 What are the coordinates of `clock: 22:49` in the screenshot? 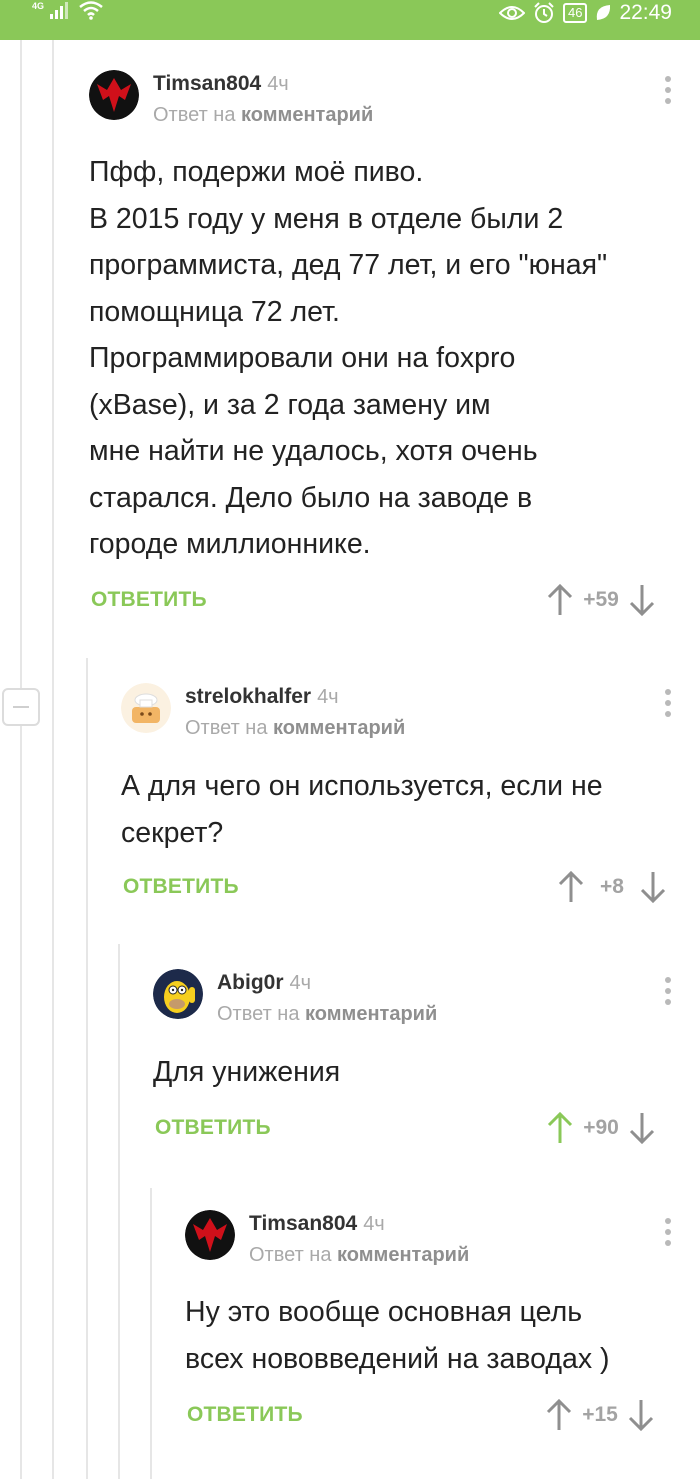 It's located at (645, 12).